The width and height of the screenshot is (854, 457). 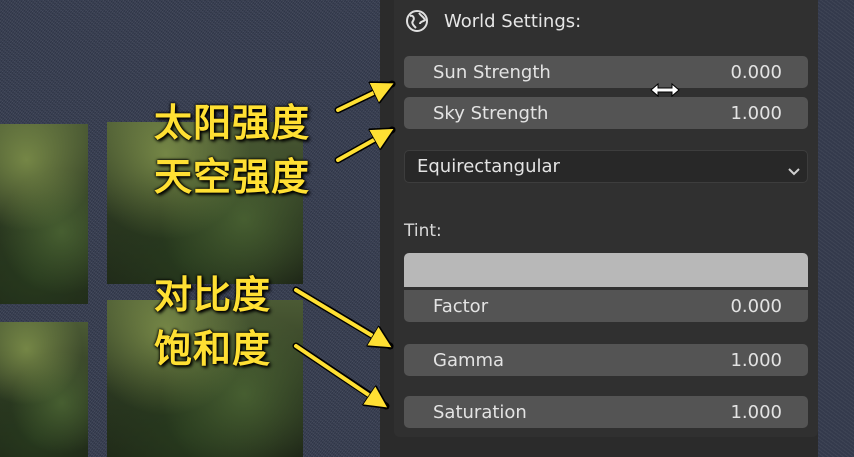 What do you see at coordinates (362, 147) in the screenshot?
I see `arrow-sky` at bounding box center [362, 147].